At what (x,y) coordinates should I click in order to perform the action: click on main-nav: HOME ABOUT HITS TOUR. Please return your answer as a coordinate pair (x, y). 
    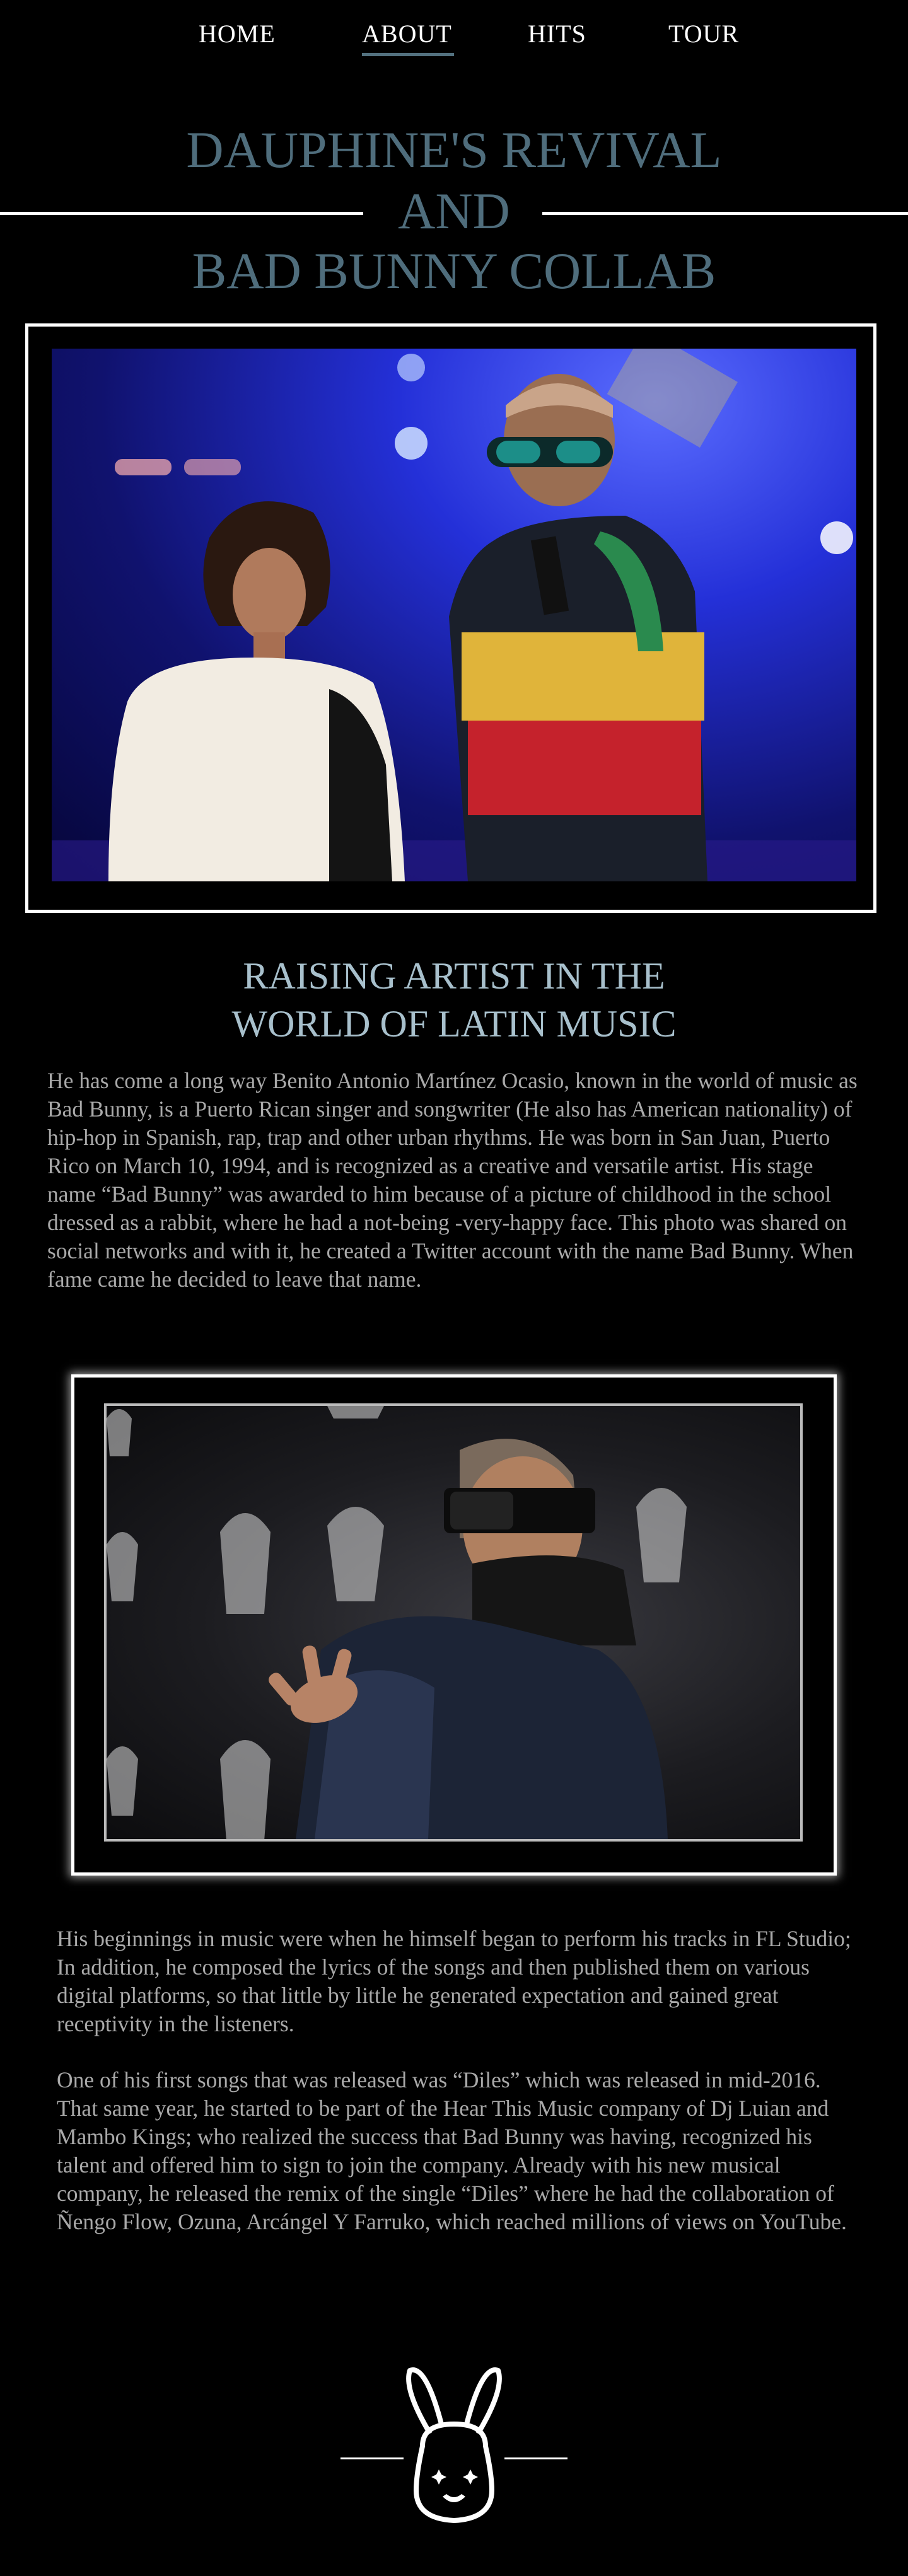
    Looking at the image, I should click on (454, 34).